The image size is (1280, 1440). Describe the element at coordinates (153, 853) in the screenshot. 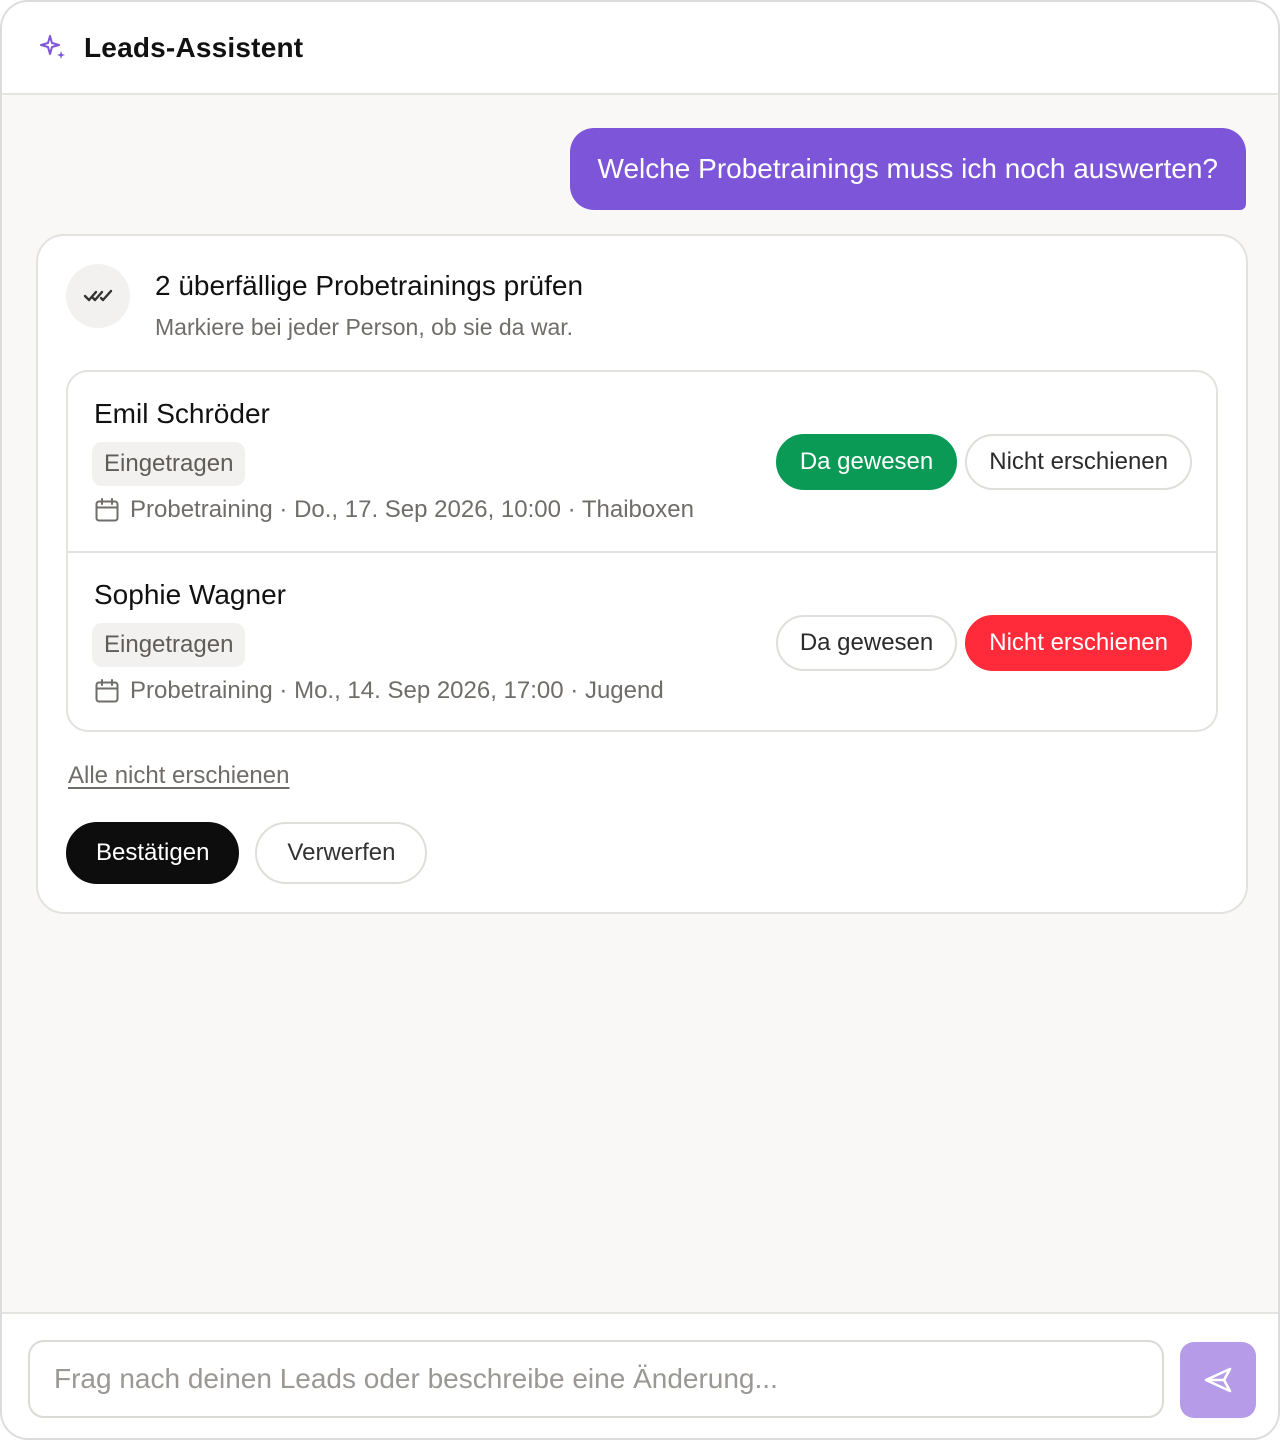

I see `confirm-button: Bestätigen` at that location.